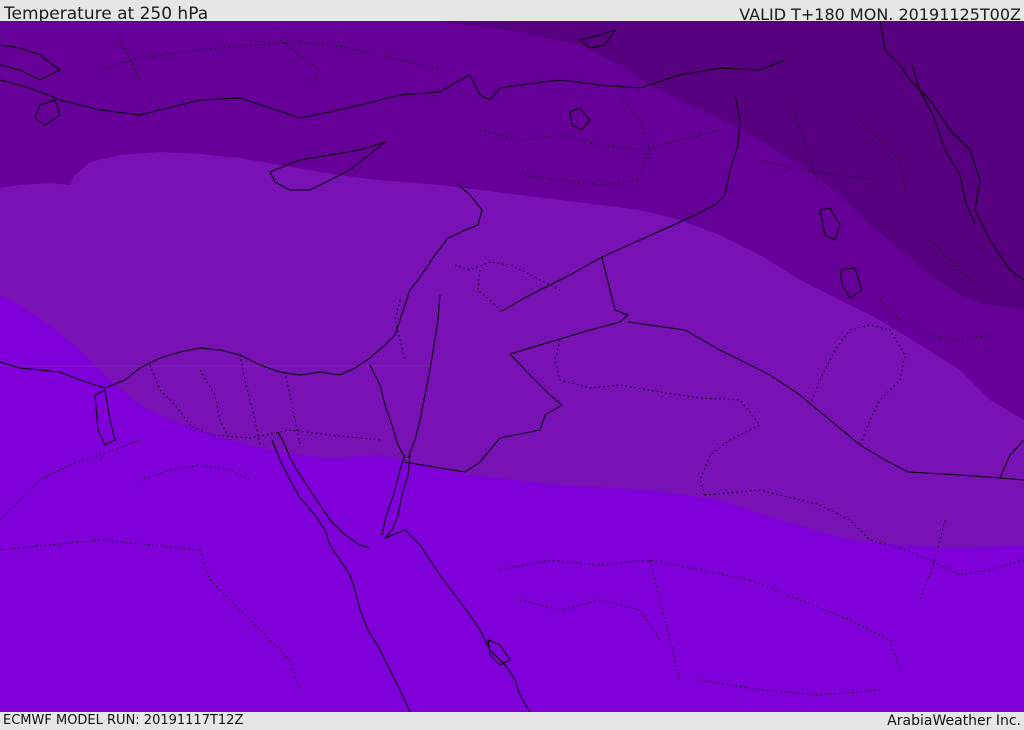  Describe the element at coordinates (954, 721) in the screenshot. I see `credit-label: ArabiaWeather Inc.` at that location.